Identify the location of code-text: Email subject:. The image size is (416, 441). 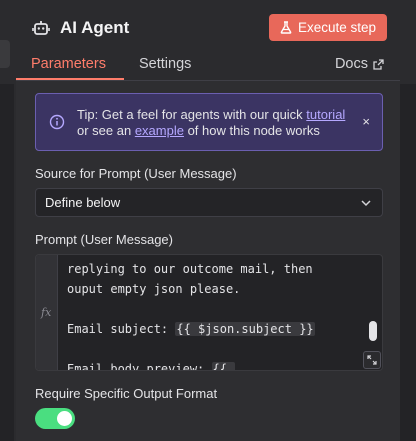
(121, 329).